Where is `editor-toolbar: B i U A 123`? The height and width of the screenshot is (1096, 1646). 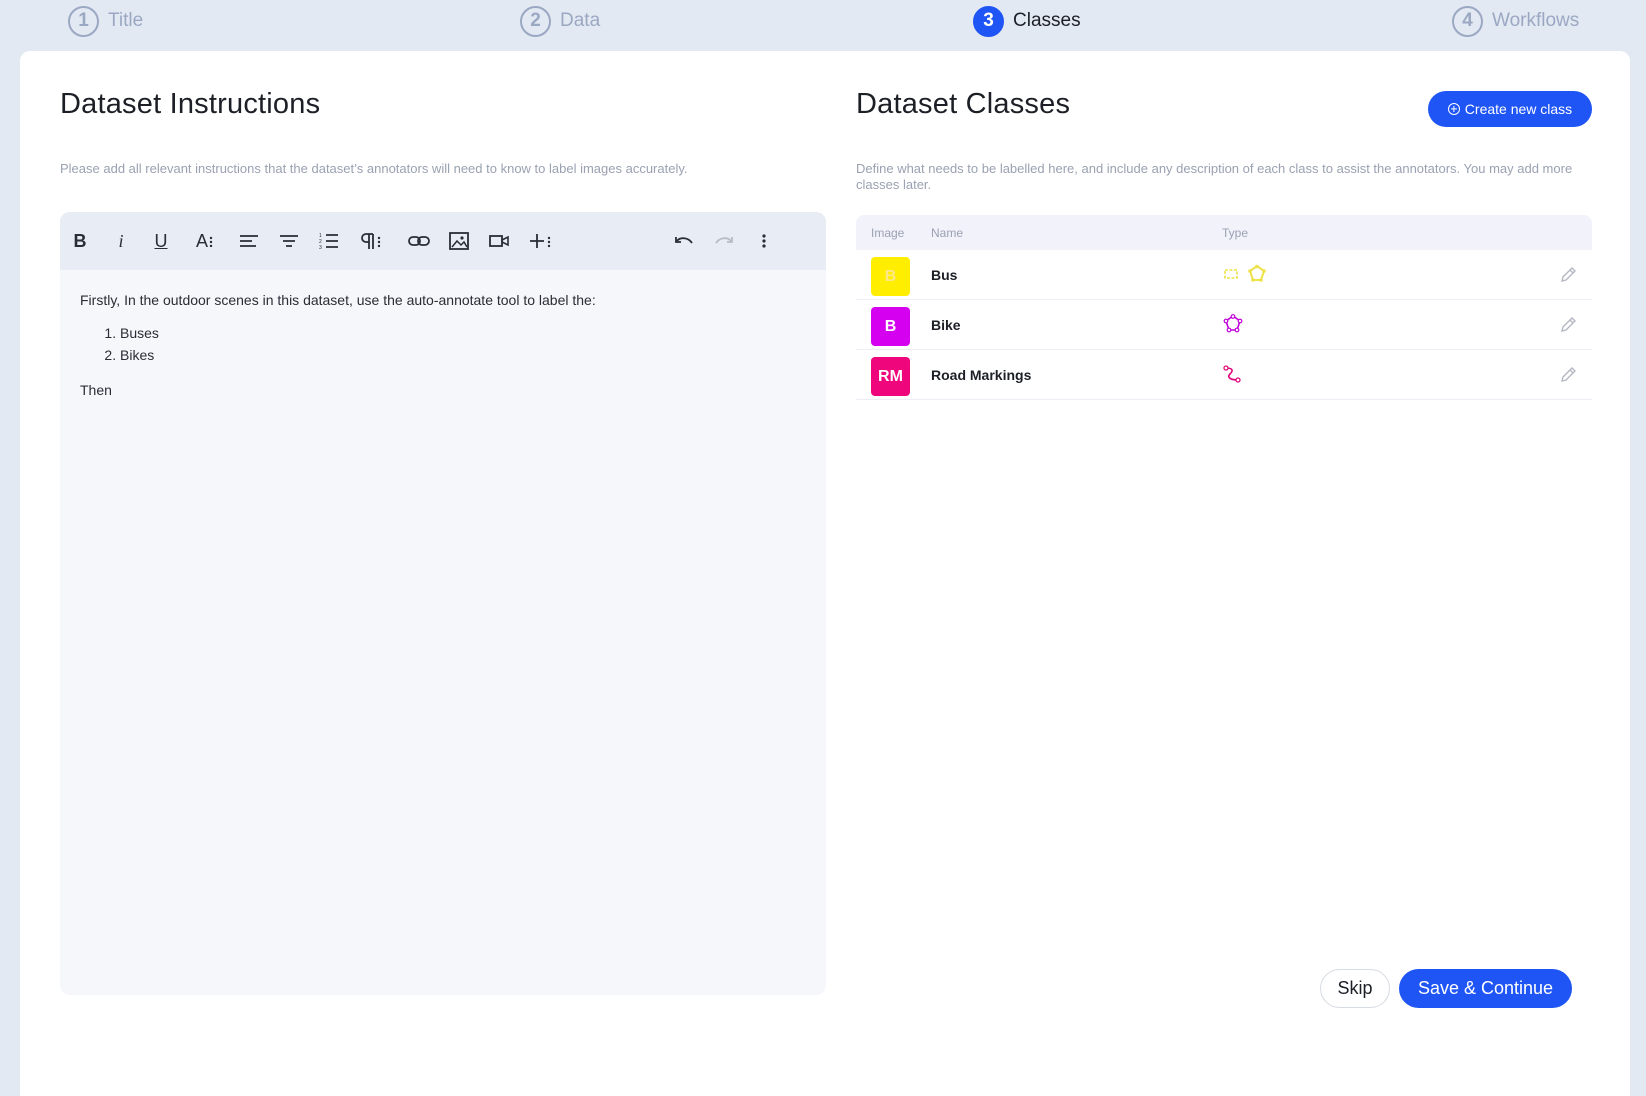 editor-toolbar: B i U A 123 is located at coordinates (443, 241).